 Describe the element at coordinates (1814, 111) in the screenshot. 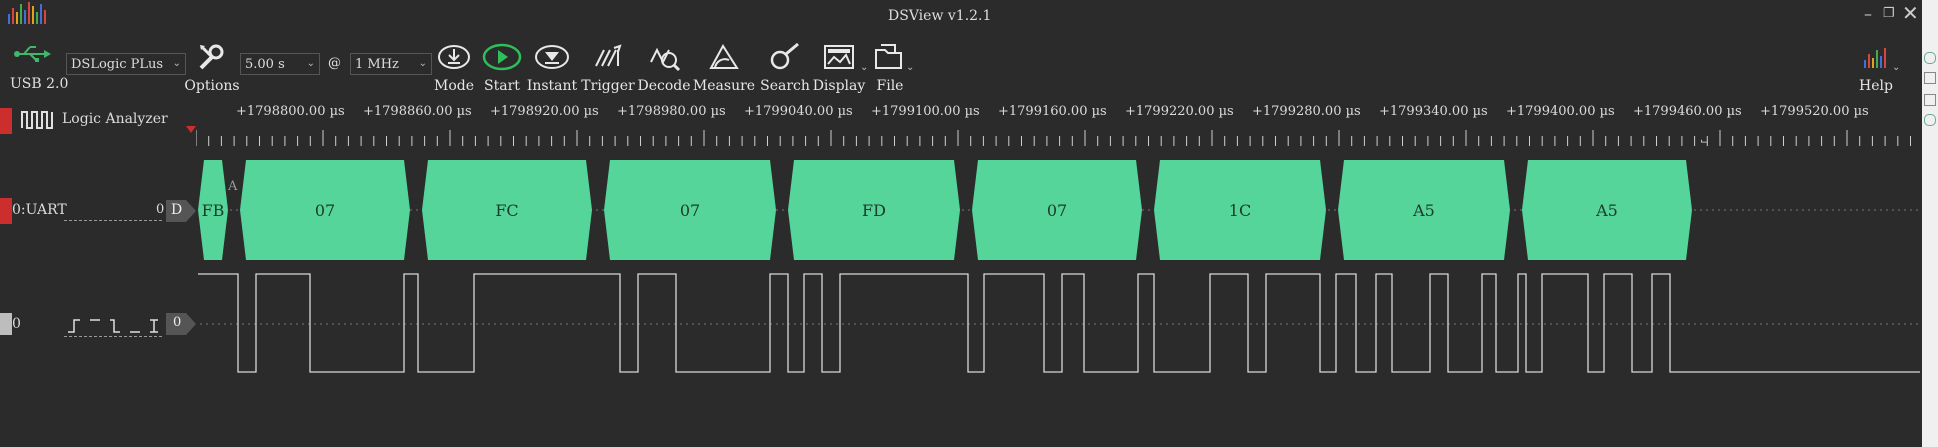

I see `ruler-tick-label: +1799520.00 µs` at that location.